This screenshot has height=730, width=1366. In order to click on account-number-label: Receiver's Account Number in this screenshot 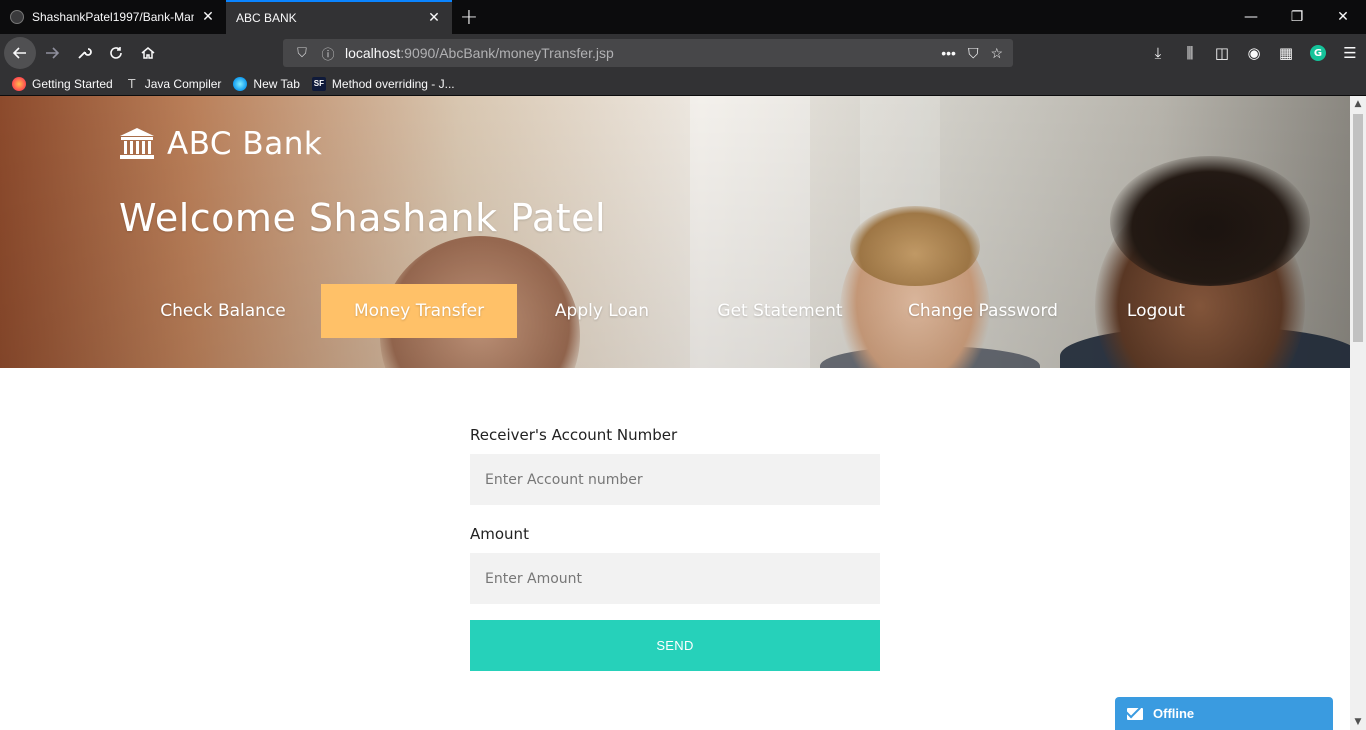, I will do `click(574, 435)`.